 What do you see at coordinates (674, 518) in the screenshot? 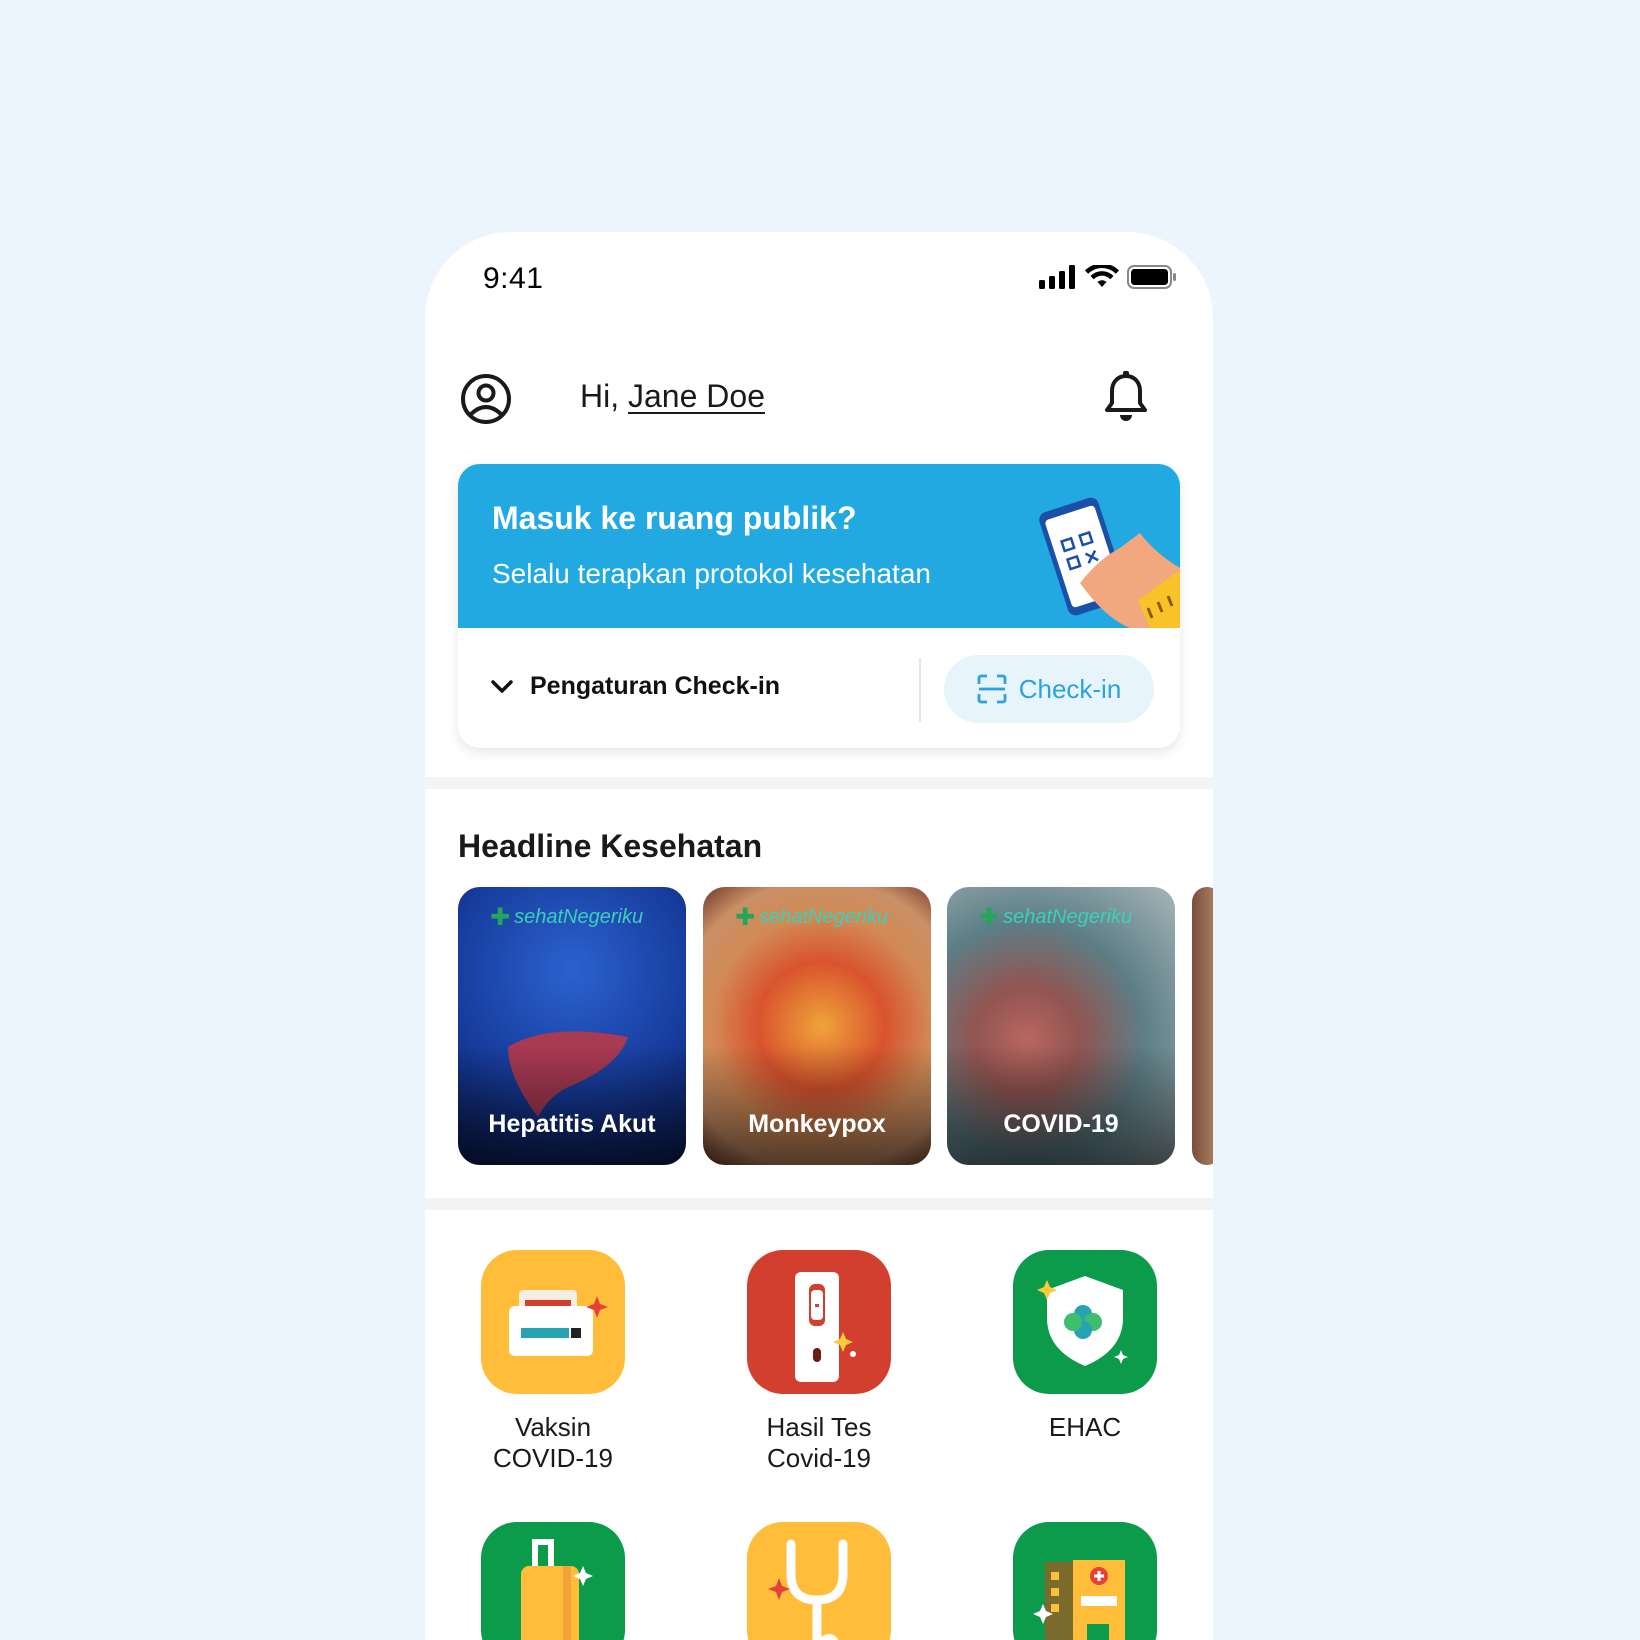
I see `banner-title: Masuk ke ruang publik?` at bounding box center [674, 518].